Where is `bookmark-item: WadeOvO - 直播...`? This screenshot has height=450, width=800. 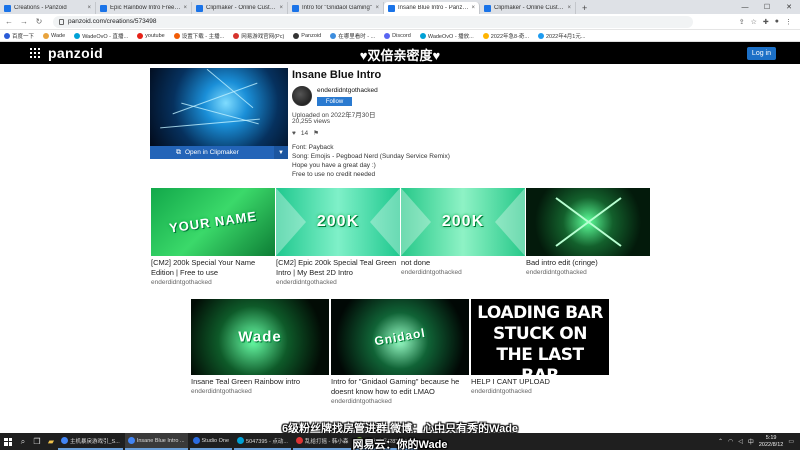 bookmark-item: WadeOvO - 直播... is located at coordinates (101, 36).